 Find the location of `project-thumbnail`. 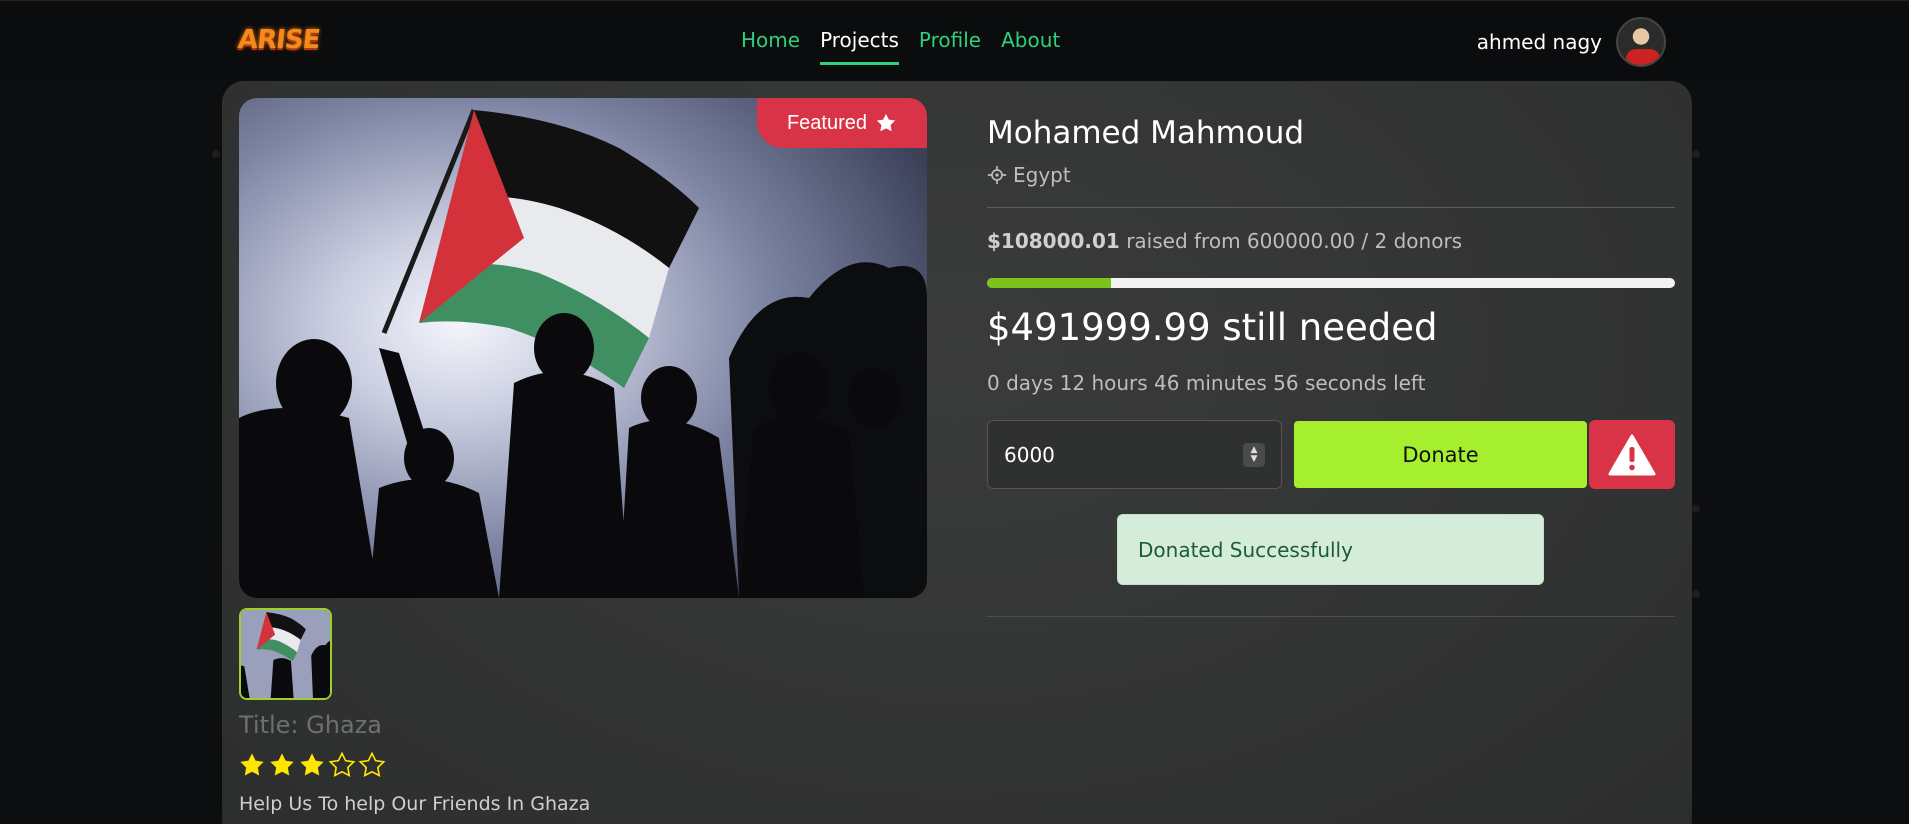

project-thumbnail is located at coordinates (285, 654).